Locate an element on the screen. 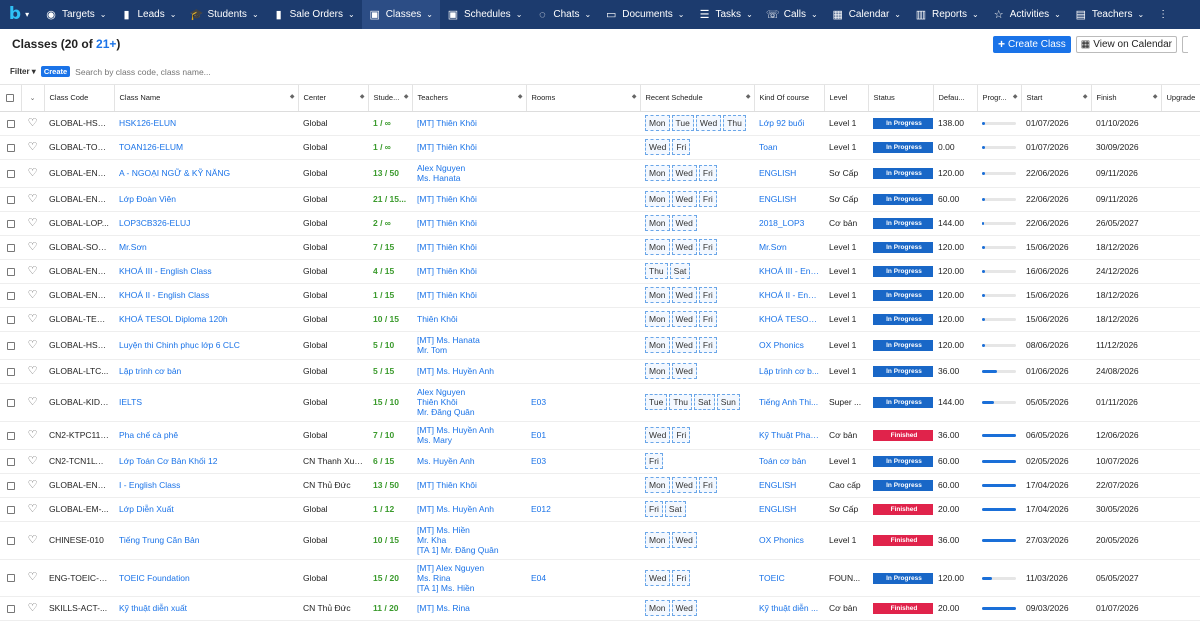  overflow-button is located at coordinates (1185, 44).